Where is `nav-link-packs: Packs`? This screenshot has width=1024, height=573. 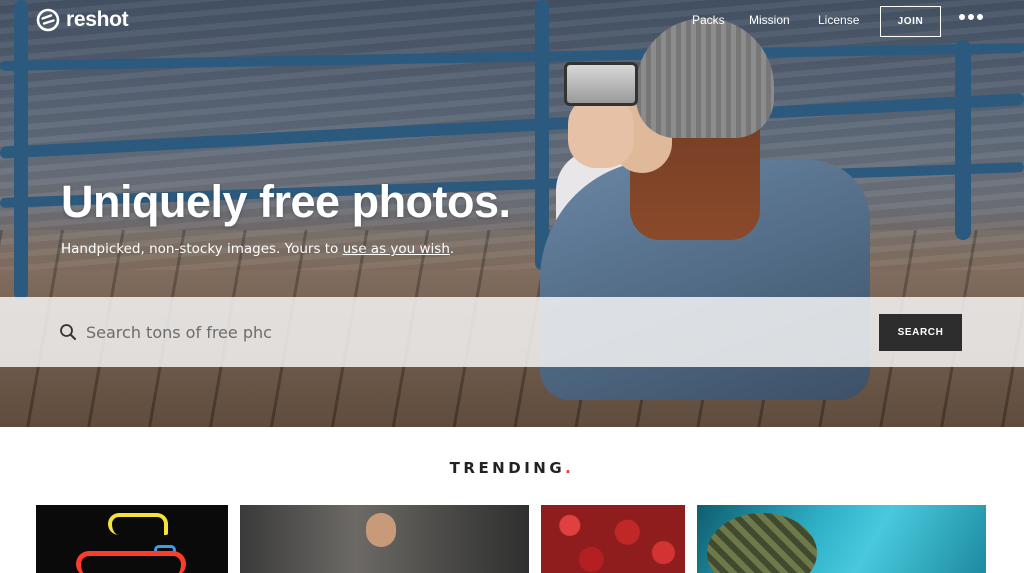
nav-link-packs: Packs is located at coordinates (708, 20).